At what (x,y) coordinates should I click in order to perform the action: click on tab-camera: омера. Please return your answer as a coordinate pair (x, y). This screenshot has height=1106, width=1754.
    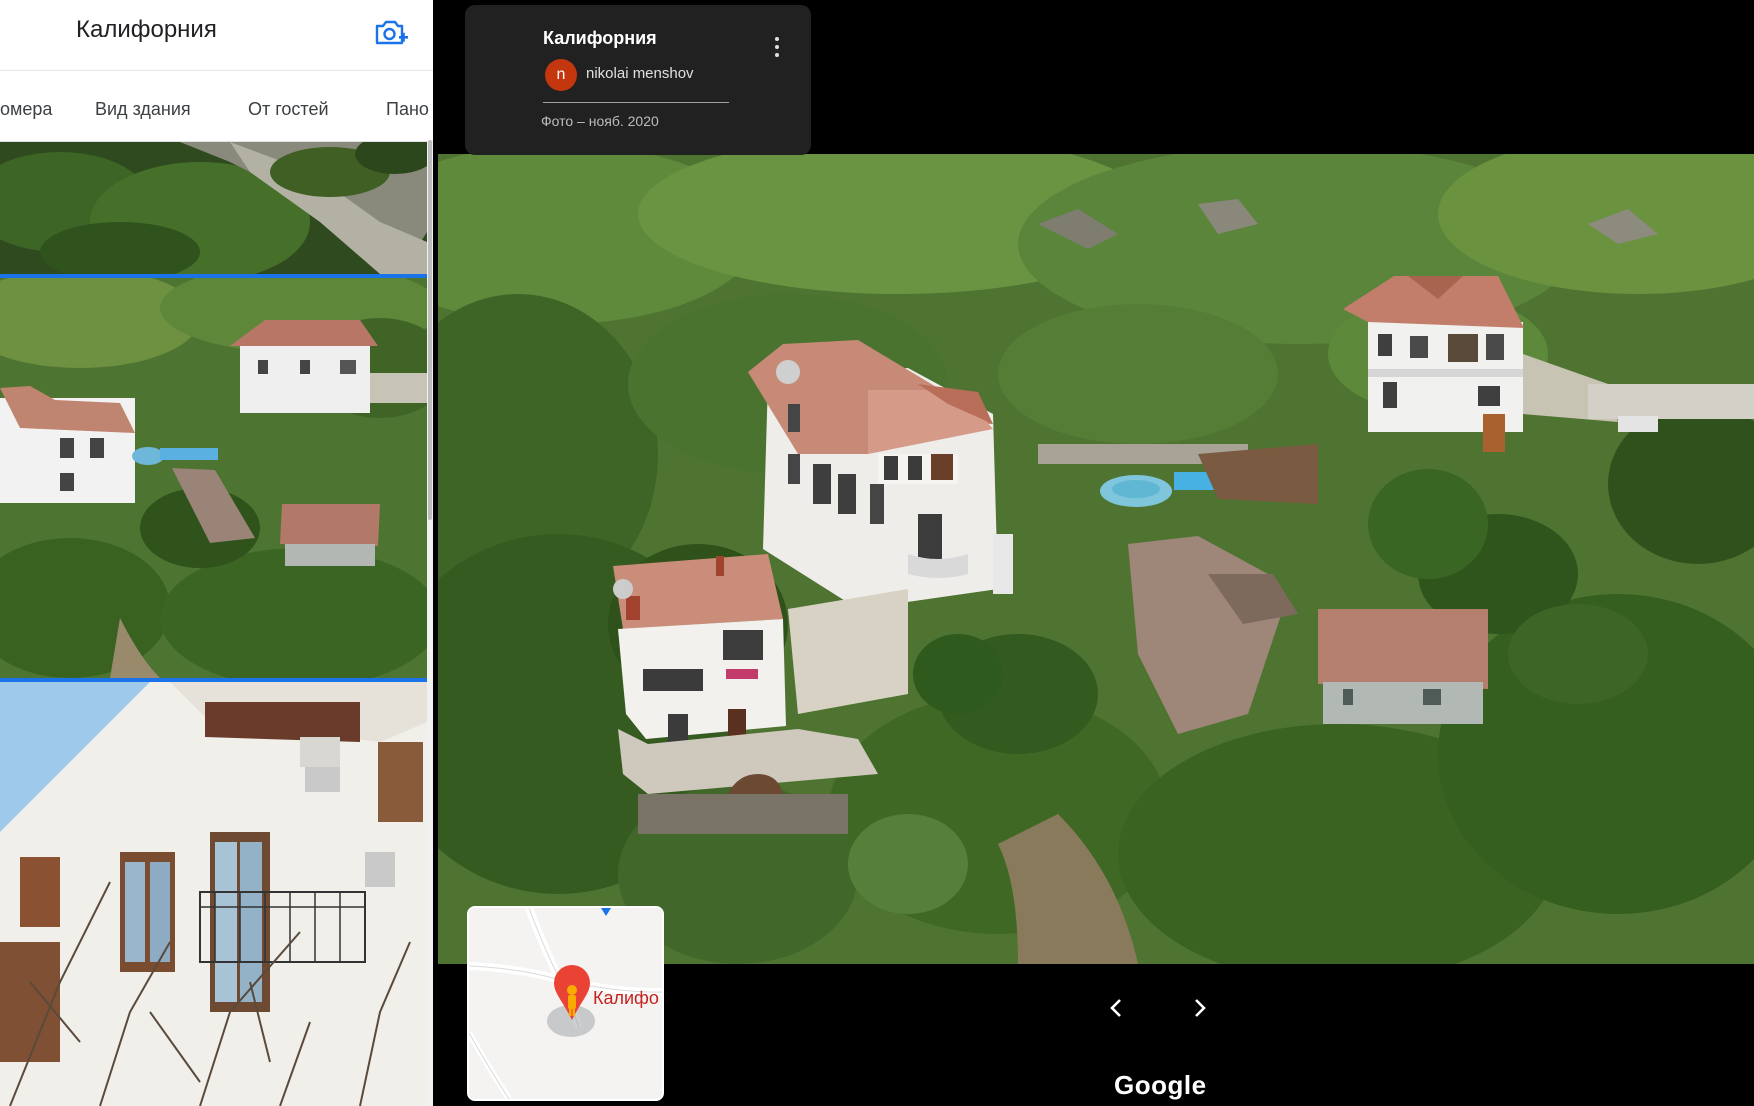
    Looking at the image, I should click on (26, 109).